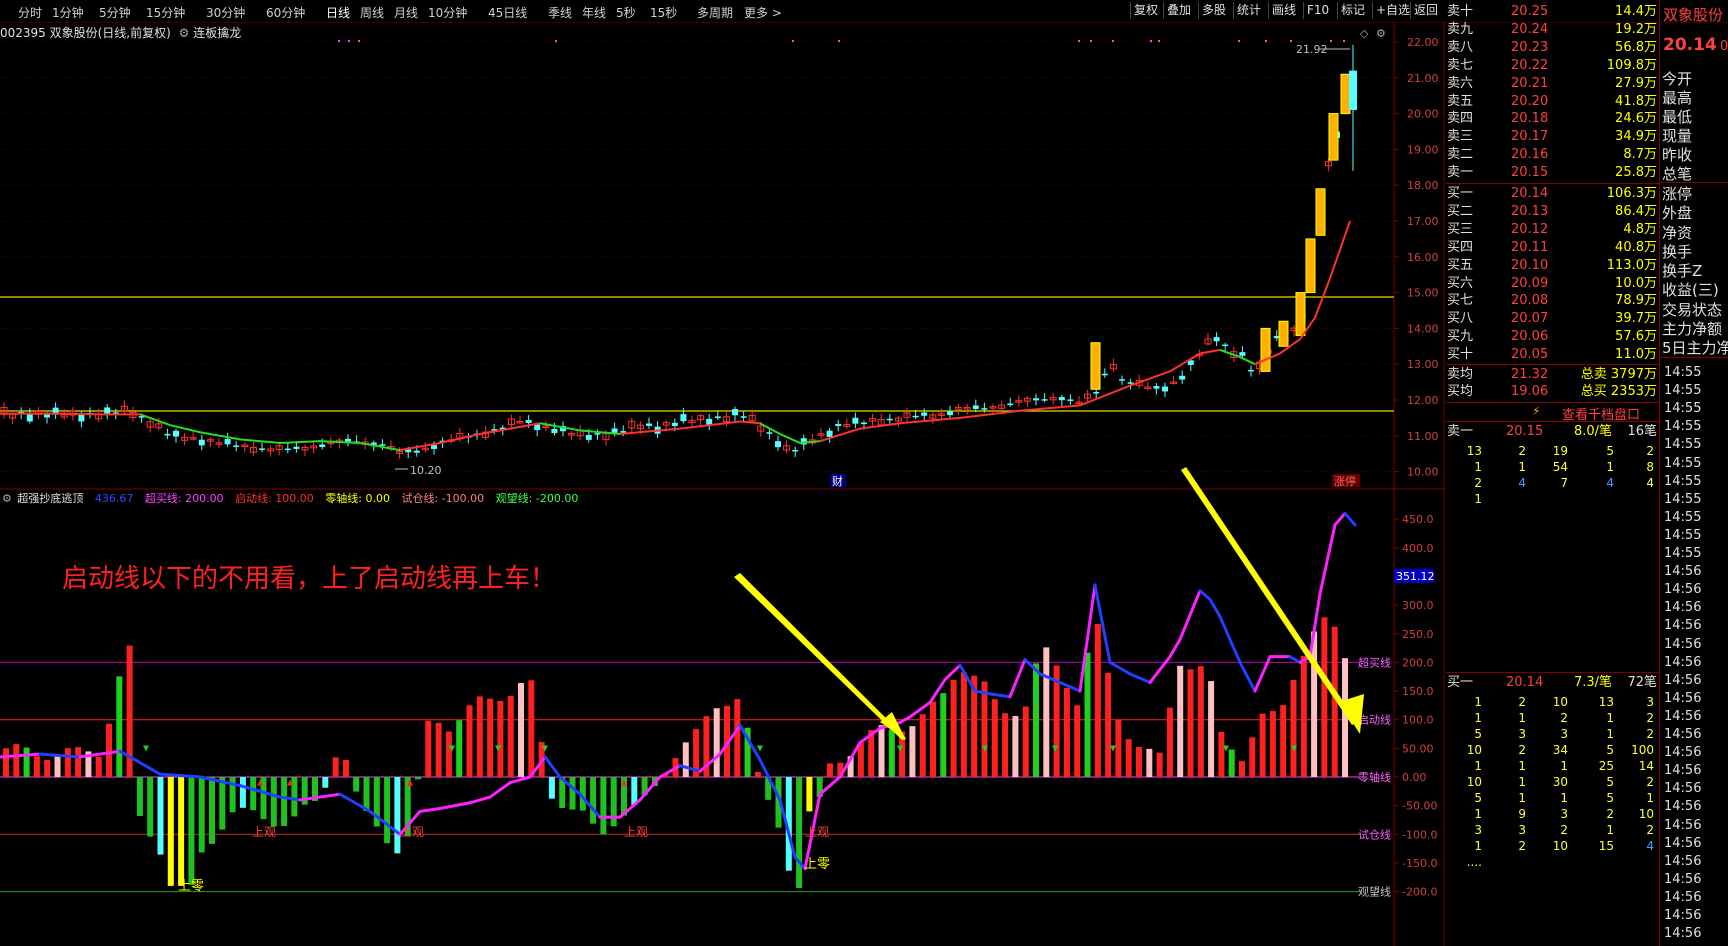 This screenshot has width=1728, height=946. I want to click on buy-level-3: 买三 20.12 4.8万, so click(1552, 229).